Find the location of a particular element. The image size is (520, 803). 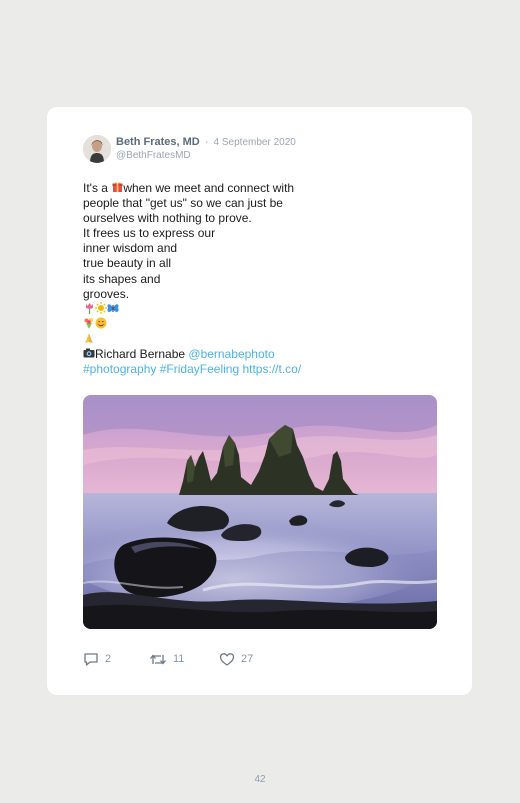

reply-icon is located at coordinates (91, 659).